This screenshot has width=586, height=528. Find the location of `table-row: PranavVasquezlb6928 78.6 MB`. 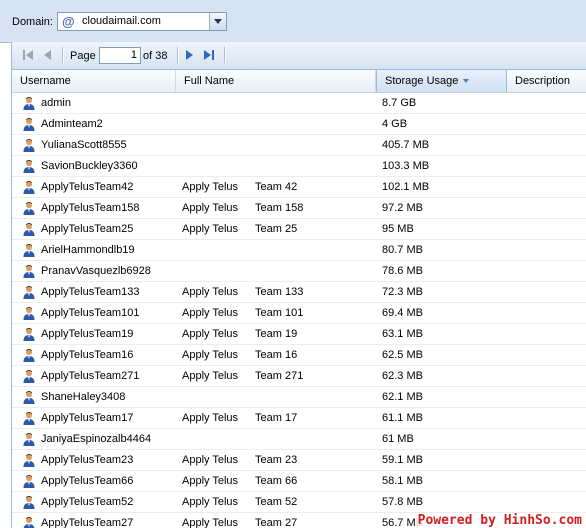

table-row: PranavVasquezlb6928 78.6 MB is located at coordinates (299, 271).